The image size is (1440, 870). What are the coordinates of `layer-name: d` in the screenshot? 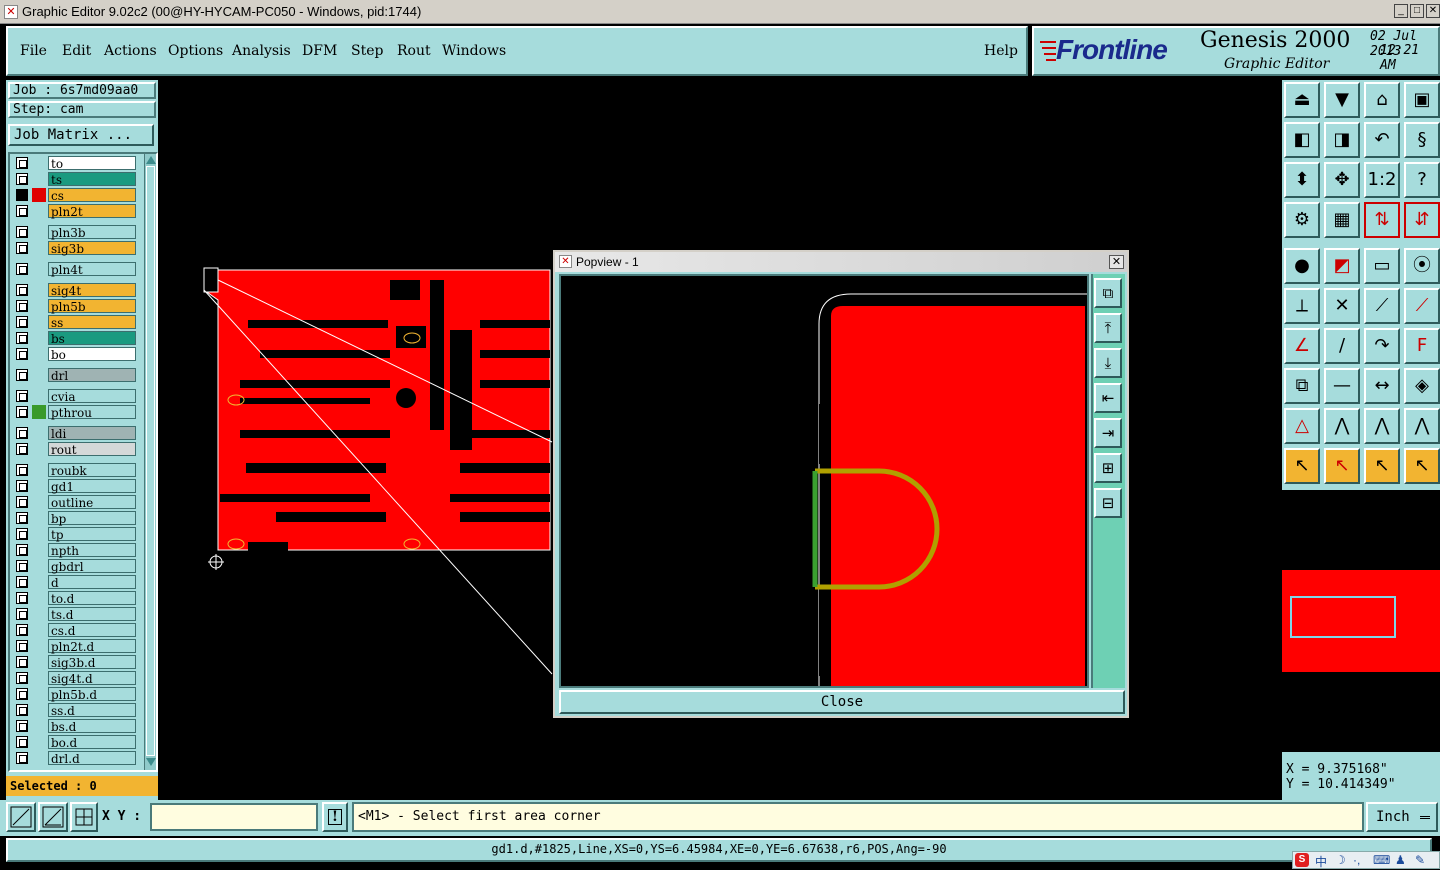 It's located at (92, 582).